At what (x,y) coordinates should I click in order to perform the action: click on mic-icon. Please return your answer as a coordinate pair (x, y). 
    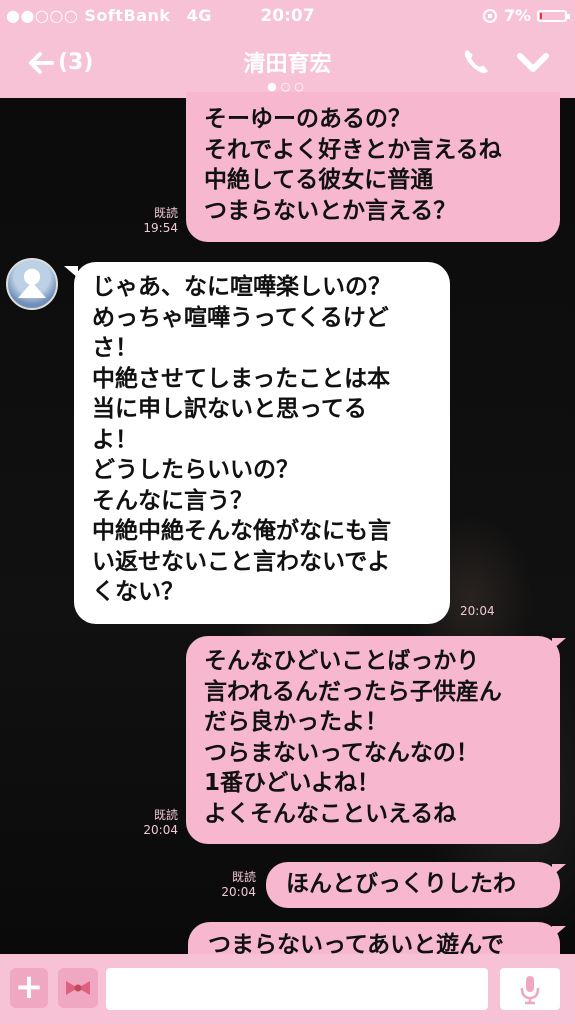
    Looking at the image, I should click on (530, 990).